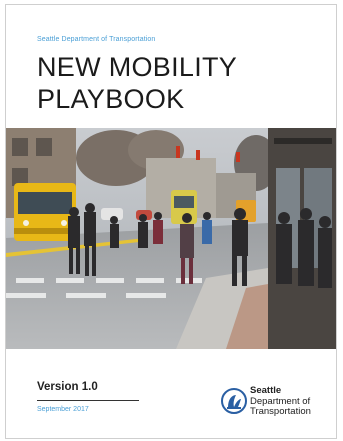 This screenshot has width=343, height=441. I want to click on seattle-logo-icon, so click(234, 401).